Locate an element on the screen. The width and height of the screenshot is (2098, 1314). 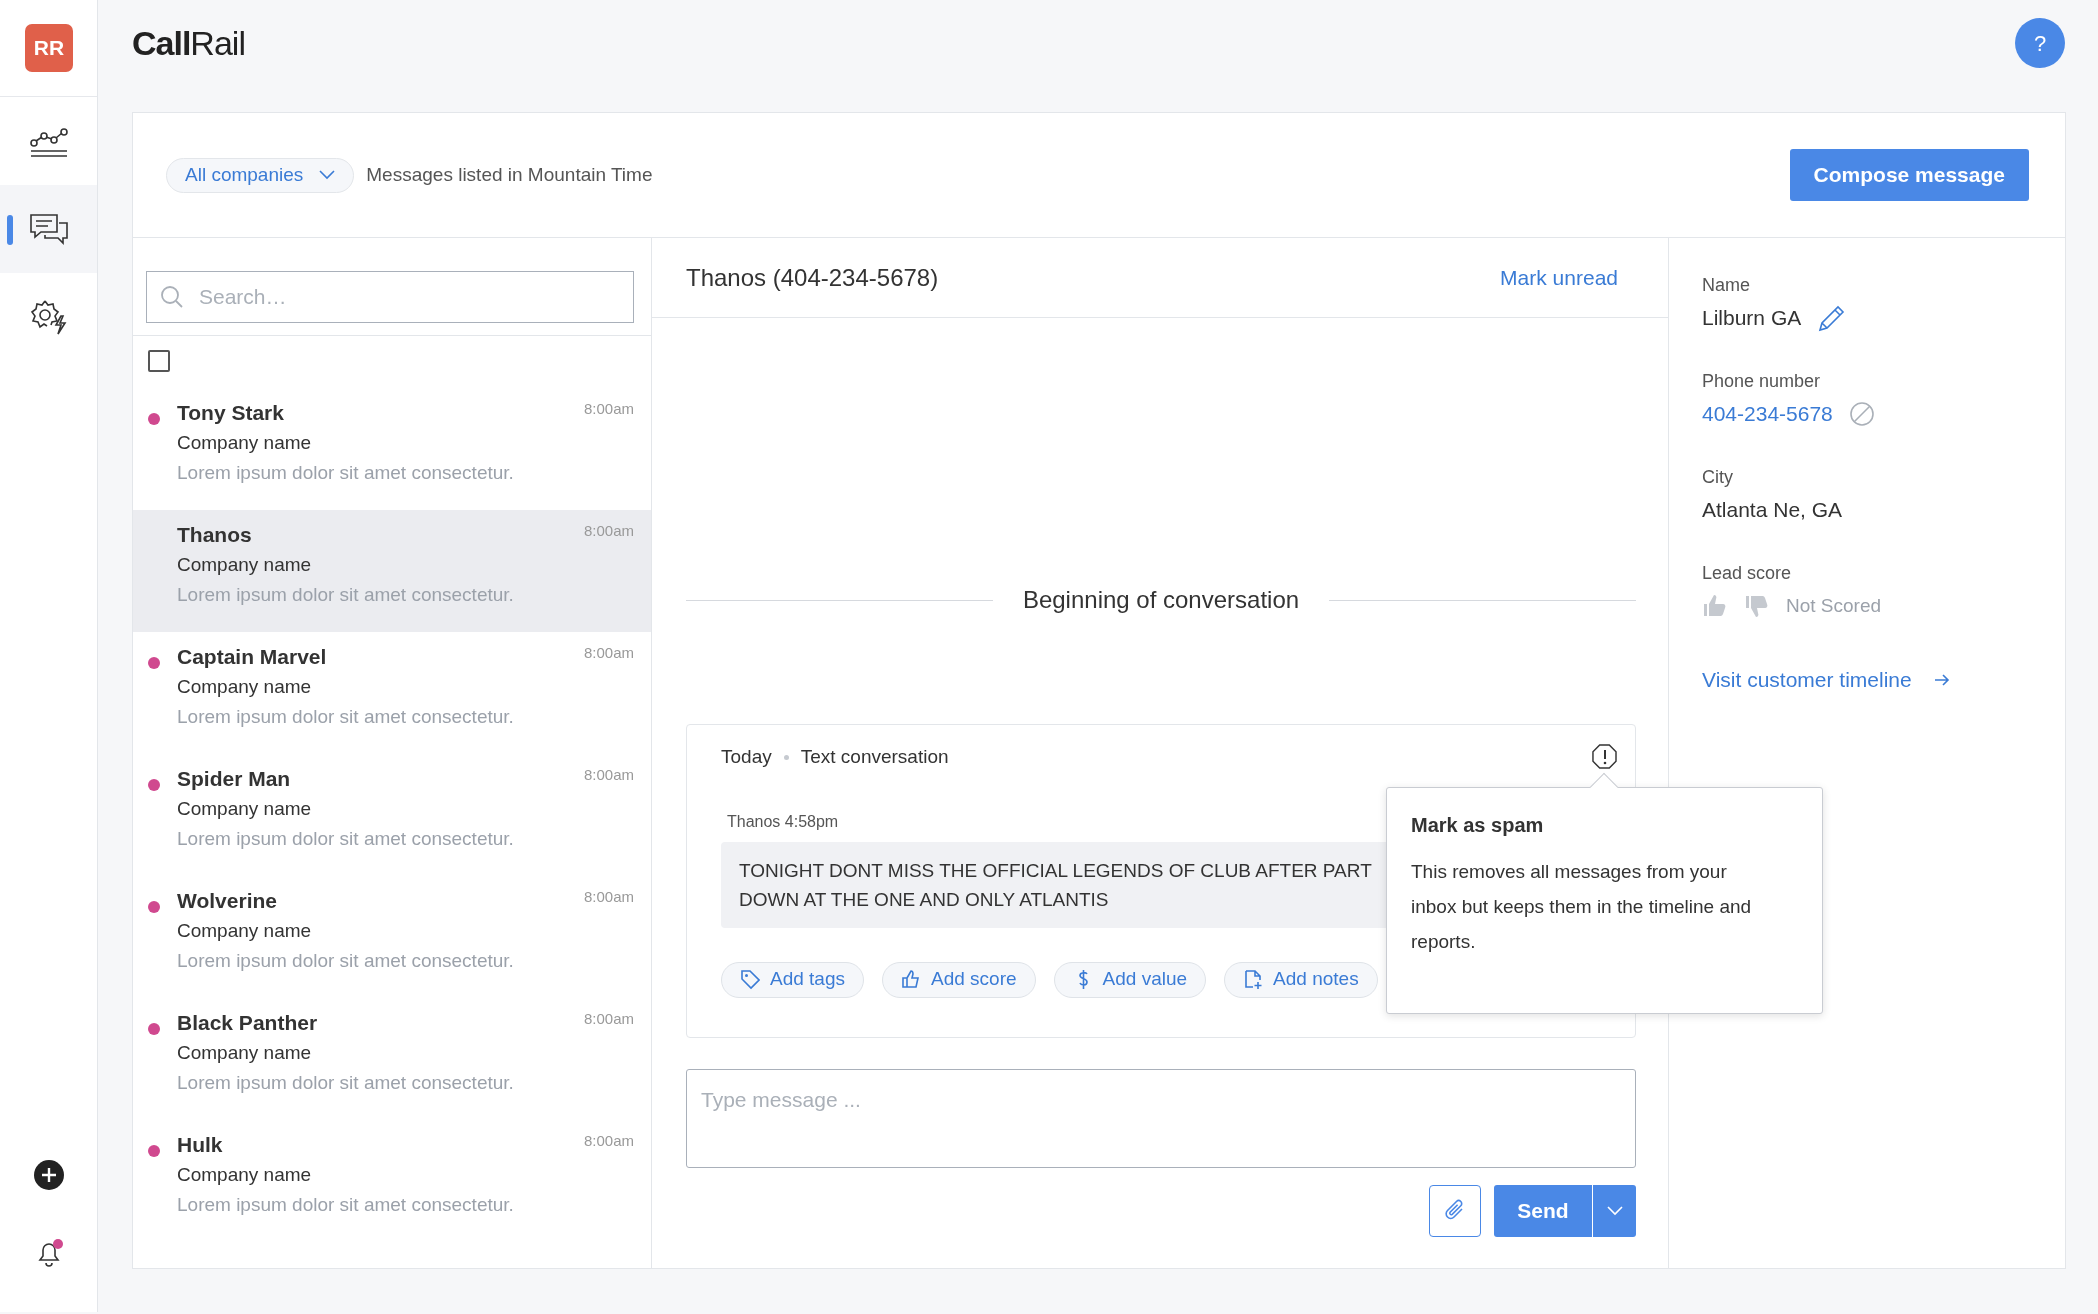
contact-name: Captain Marvel is located at coordinates (252, 657).